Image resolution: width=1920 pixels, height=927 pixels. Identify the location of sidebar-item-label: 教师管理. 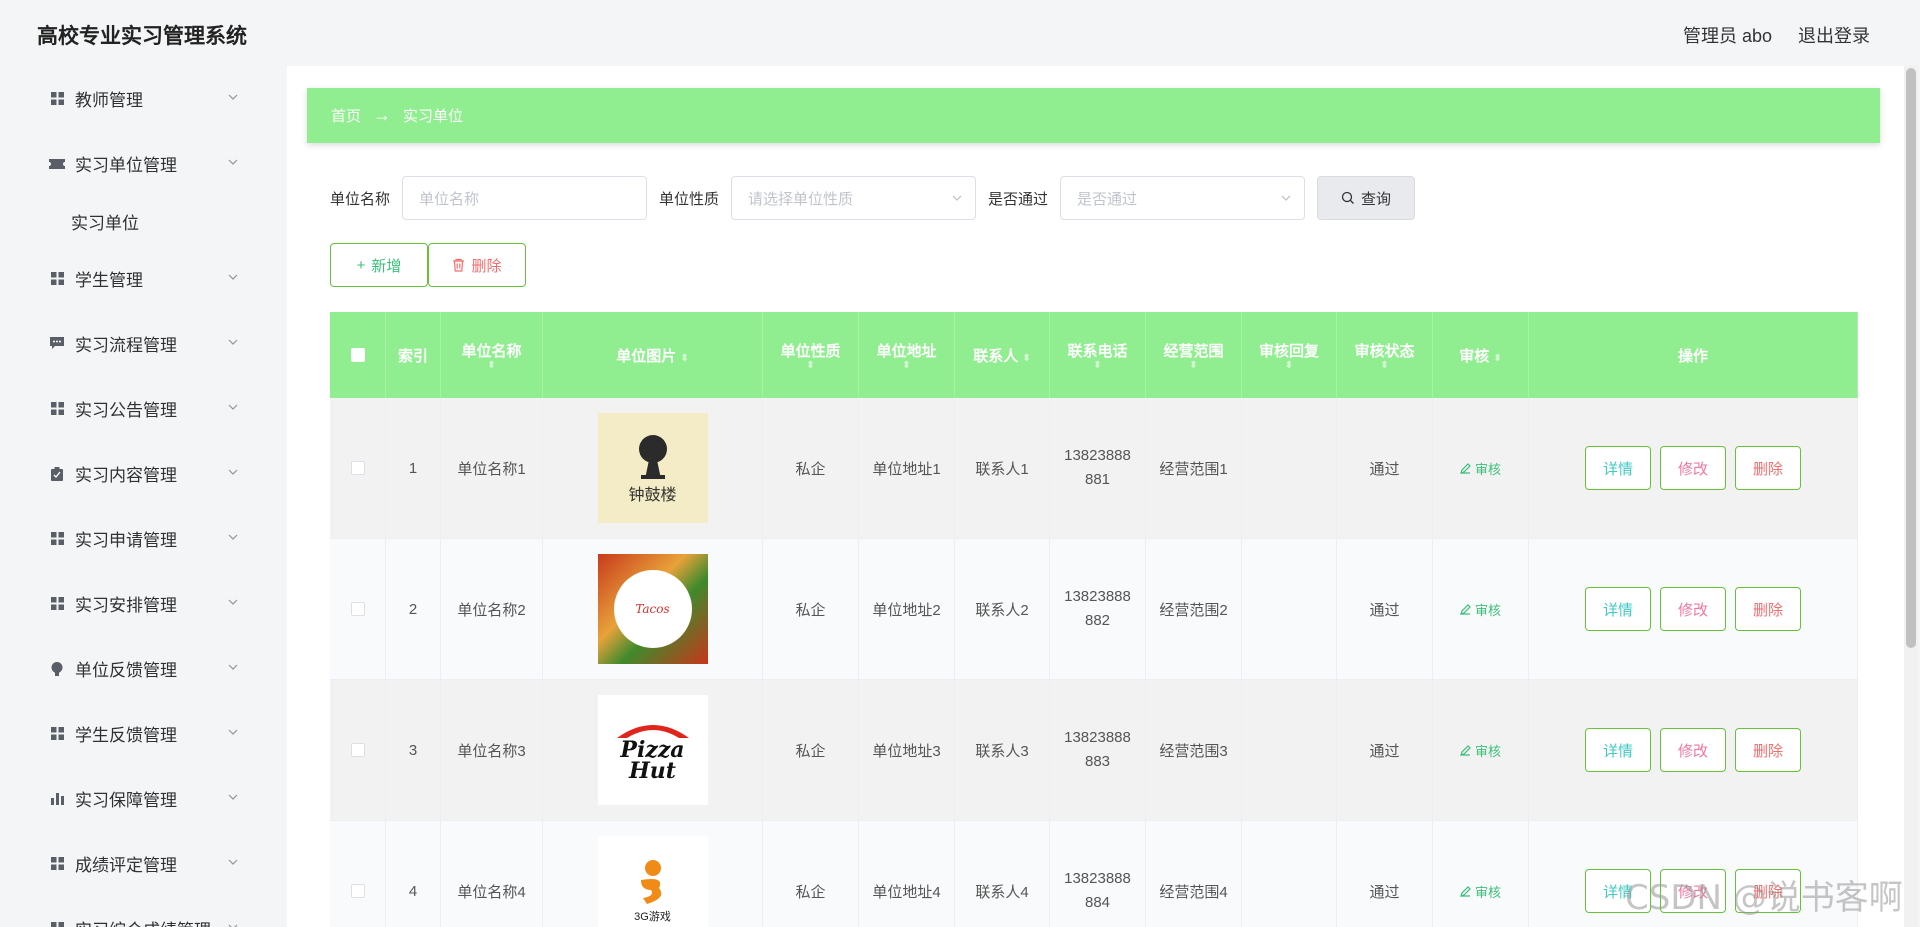
(109, 100).